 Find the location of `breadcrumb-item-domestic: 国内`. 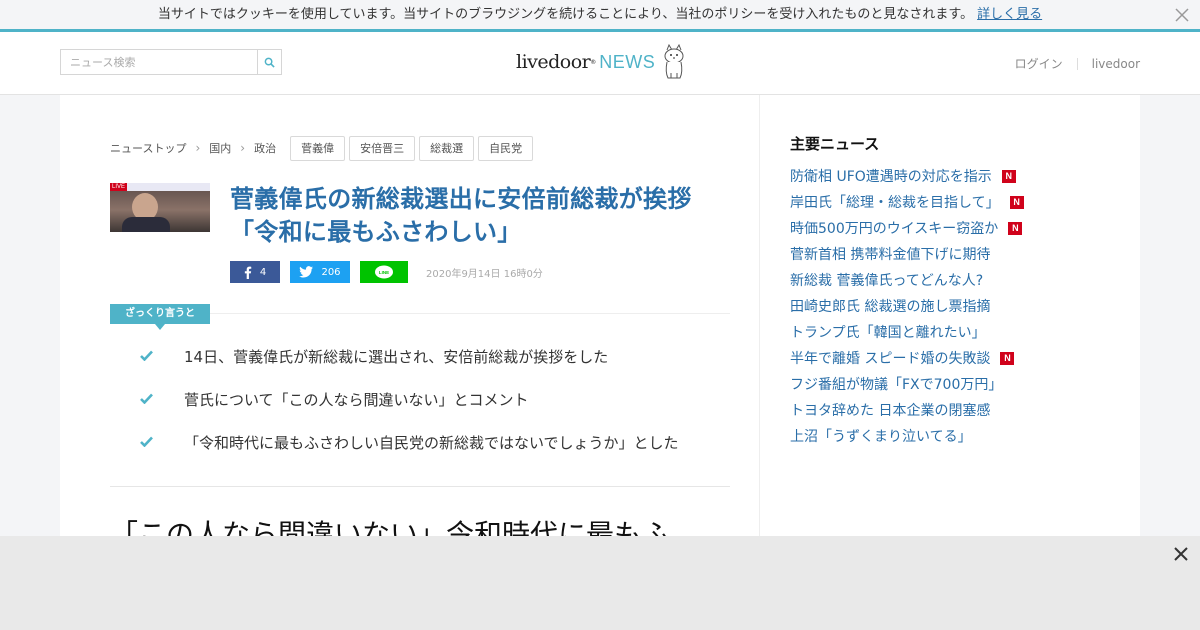

breadcrumb-item-domestic: 国内 is located at coordinates (220, 148).